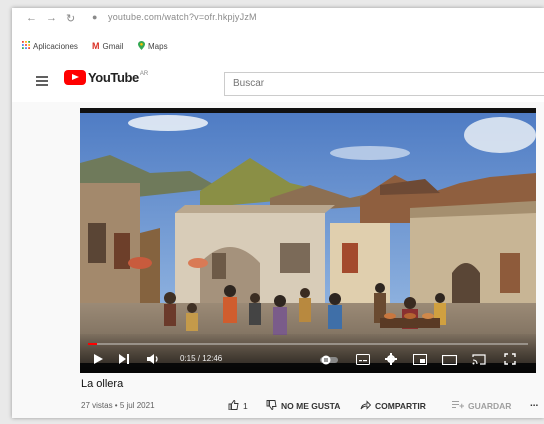 The width and height of the screenshot is (544, 424). I want to click on next-icon, so click(124, 361).